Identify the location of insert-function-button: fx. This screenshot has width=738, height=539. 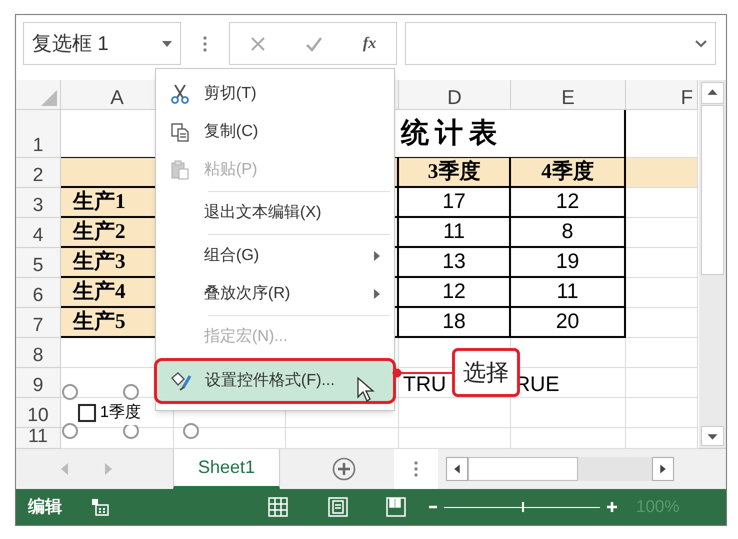
(369, 44).